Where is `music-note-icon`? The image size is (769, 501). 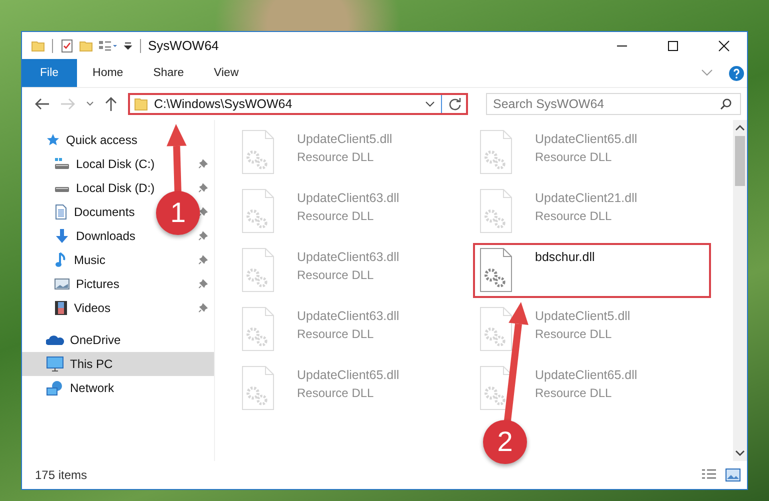
music-note-icon is located at coordinates (61, 260).